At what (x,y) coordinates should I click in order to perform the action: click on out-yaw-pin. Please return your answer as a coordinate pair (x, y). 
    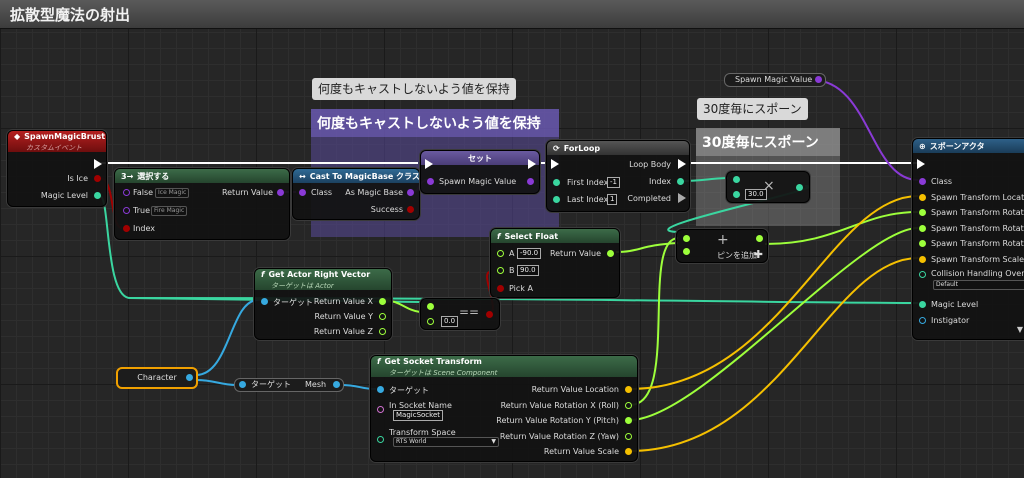
    Looking at the image, I should click on (628, 436).